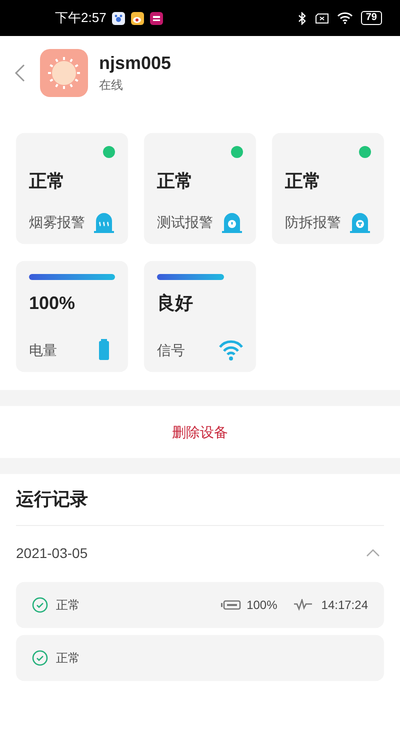 The height and width of the screenshot is (735, 400). Describe the element at coordinates (200, 500) in the screenshot. I see `section-title: 运行记录` at that location.